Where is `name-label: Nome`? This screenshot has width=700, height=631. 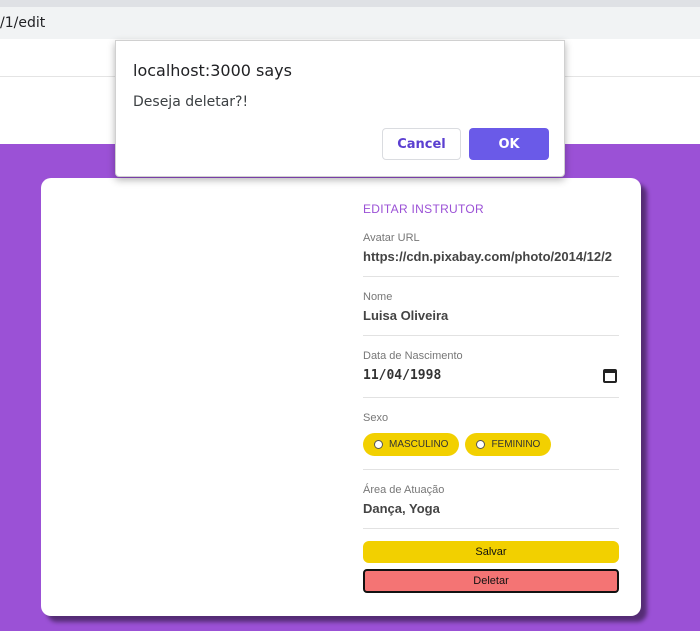 name-label: Nome is located at coordinates (378, 297).